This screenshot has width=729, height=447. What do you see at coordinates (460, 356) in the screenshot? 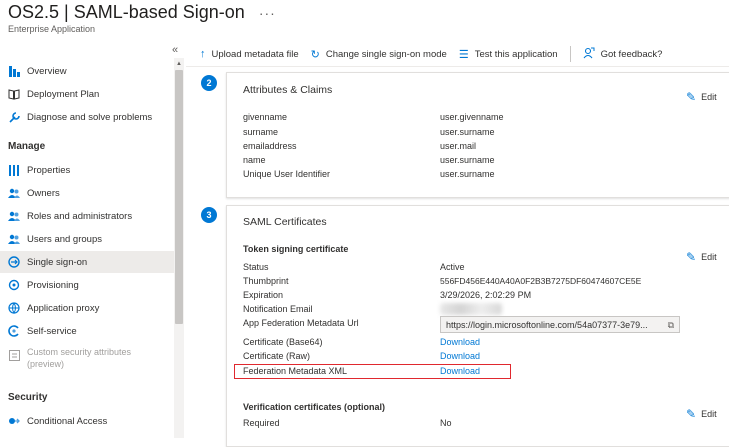
I see `cert-raw-download-link: Download` at bounding box center [460, 356].